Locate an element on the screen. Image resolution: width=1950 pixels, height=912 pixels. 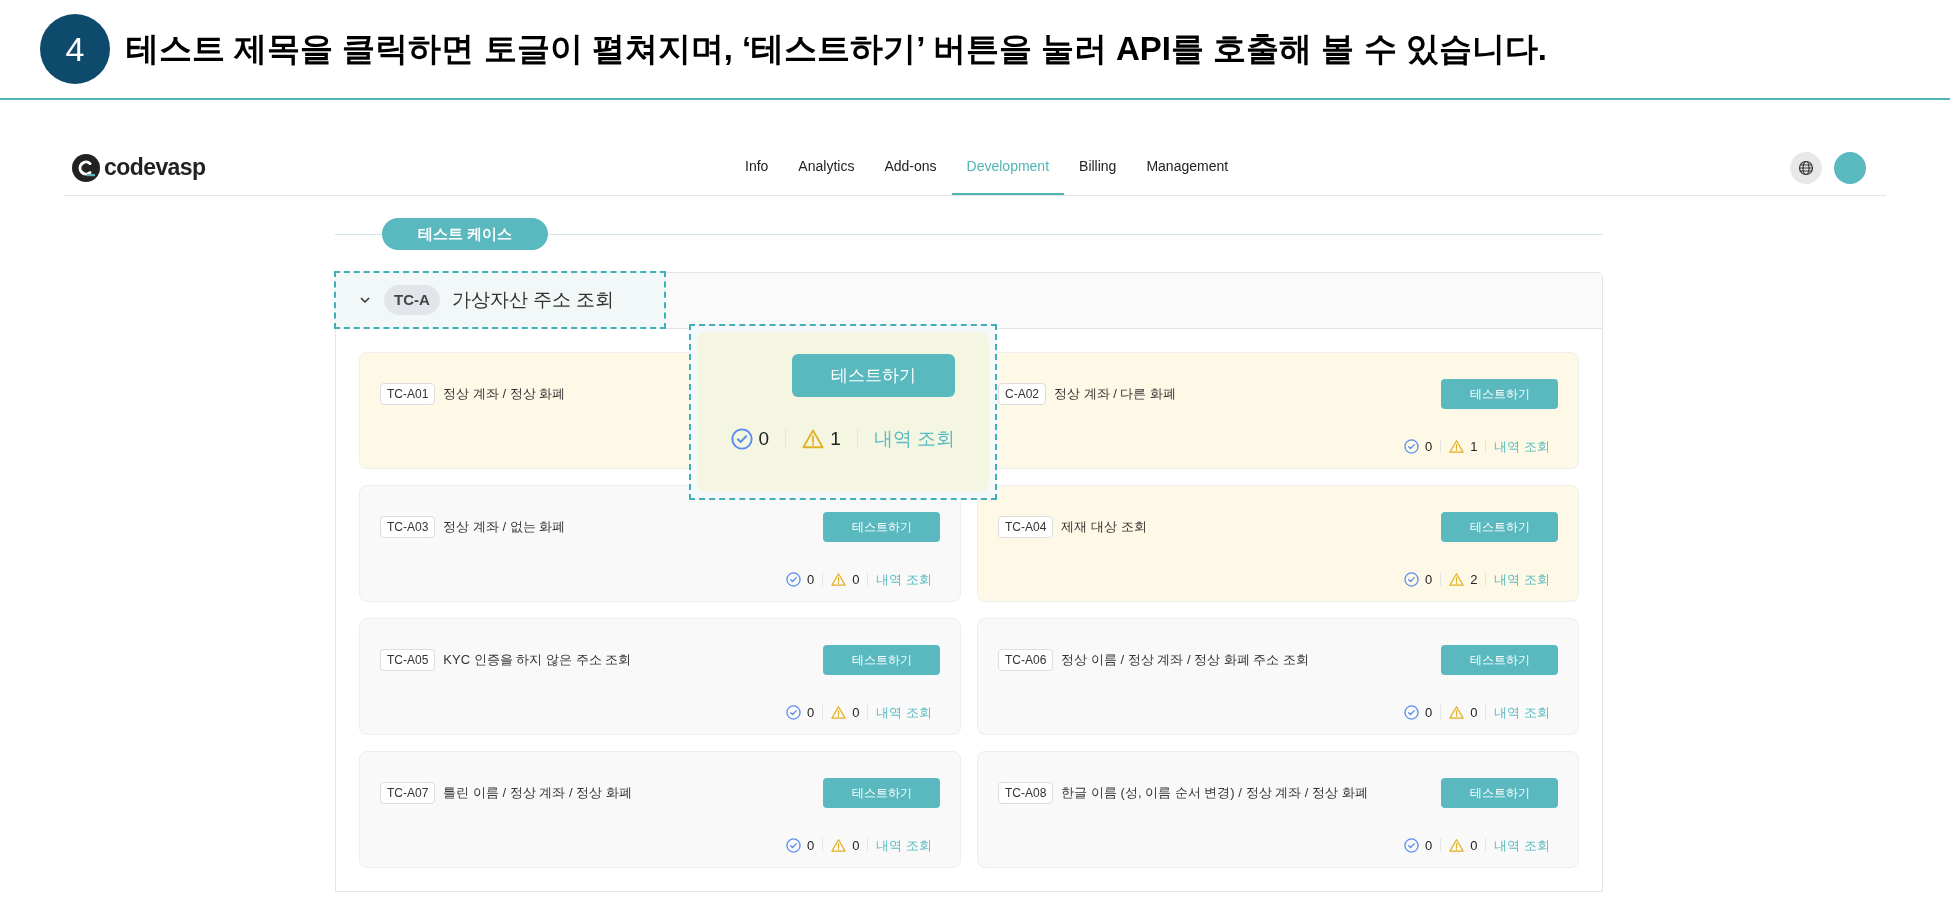
nav-tab: Analytics is located at coordinates (826, 167).